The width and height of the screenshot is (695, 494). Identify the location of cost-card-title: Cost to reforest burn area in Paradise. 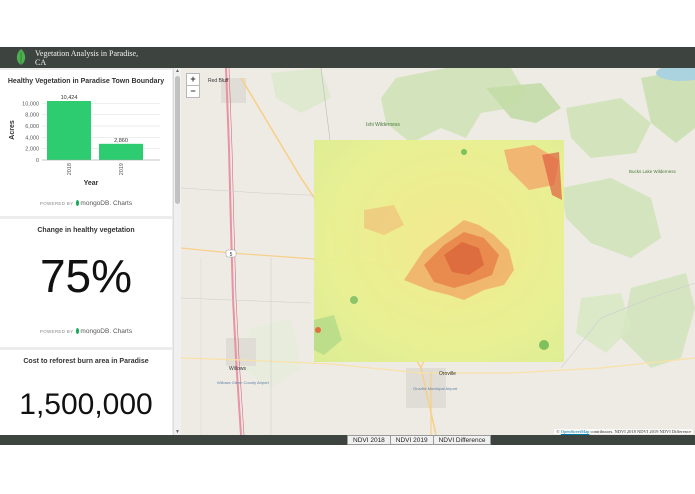
(86, 361).